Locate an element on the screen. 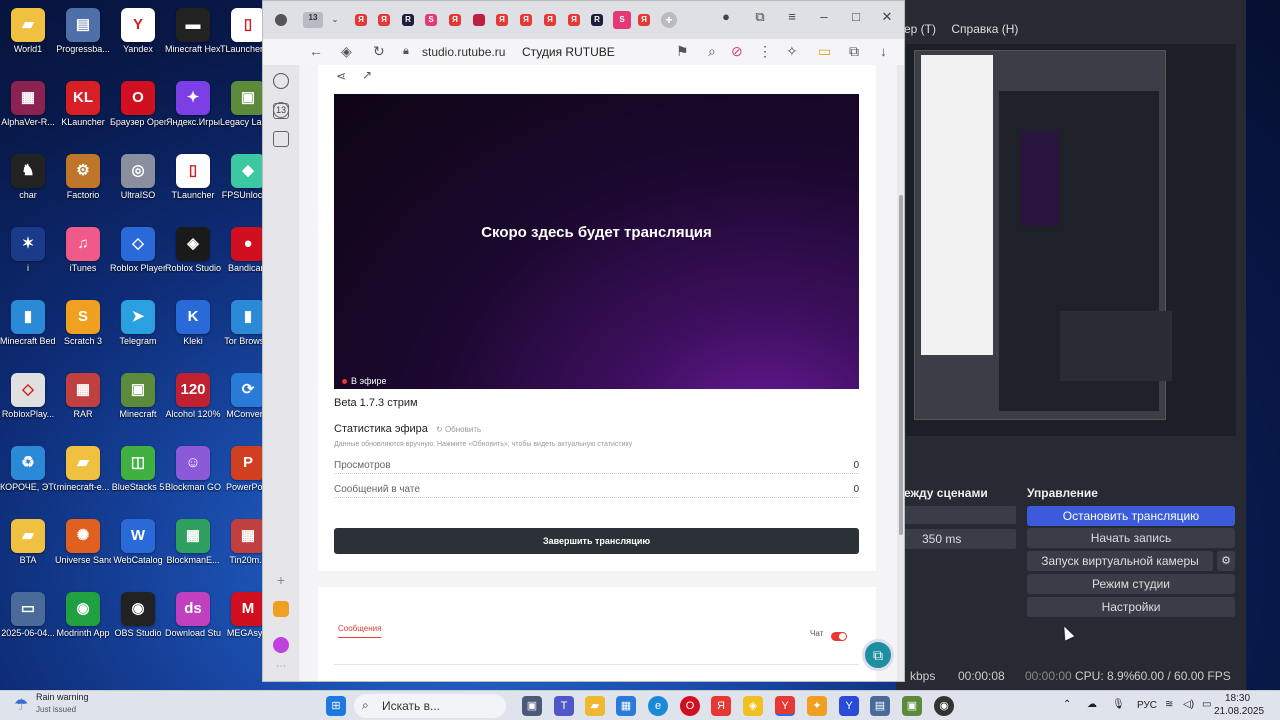  desktop-icon: ♫ iTunes is located at coordinates (83, 258).